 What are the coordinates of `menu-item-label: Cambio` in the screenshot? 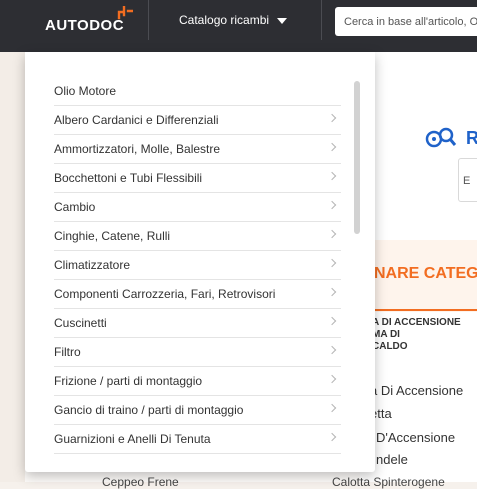 It's located at (75, 207).